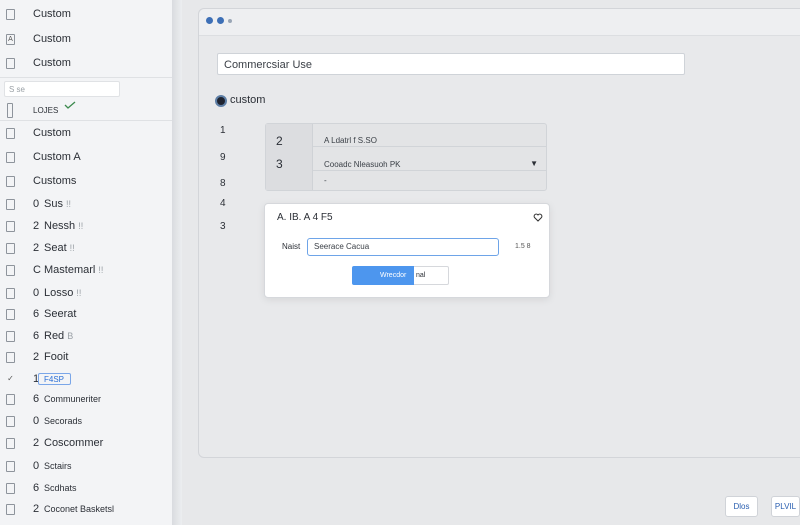 The image size is (800, 525). I want to click on sidebar-item-label: F4SP, so click(54, 379).